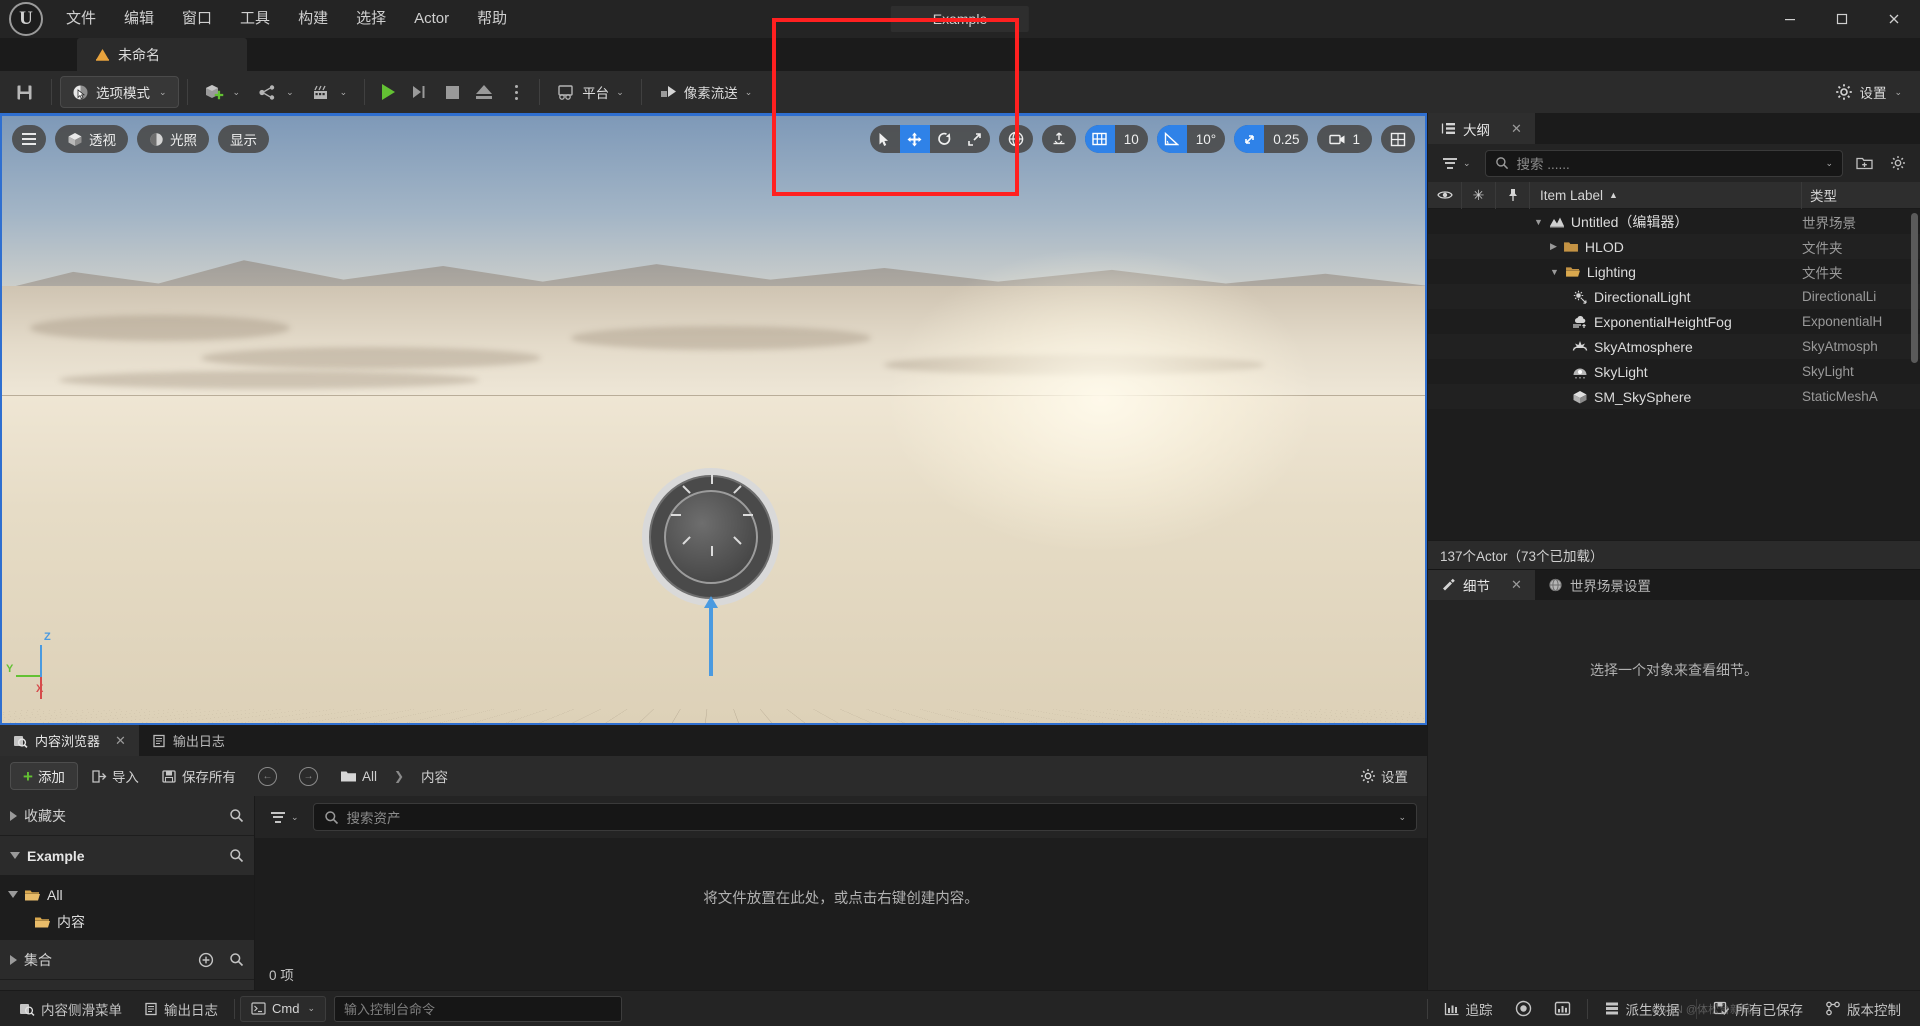  I want to click on outliner-settings-button, so click(1898, 163).